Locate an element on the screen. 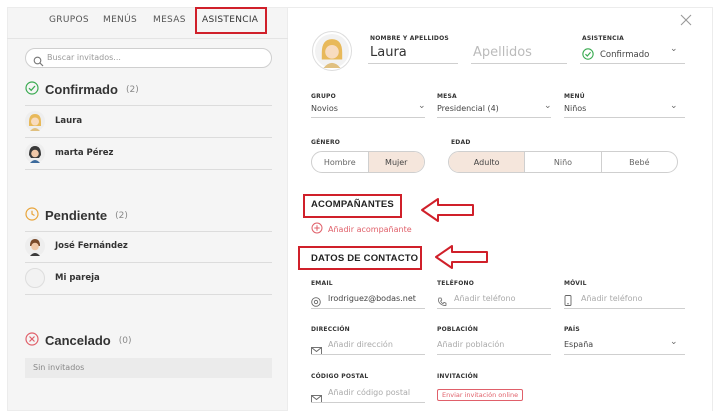 The image size is (720, 411). mobile-field: Añadir teléfono is located at coordinates (611, 298).